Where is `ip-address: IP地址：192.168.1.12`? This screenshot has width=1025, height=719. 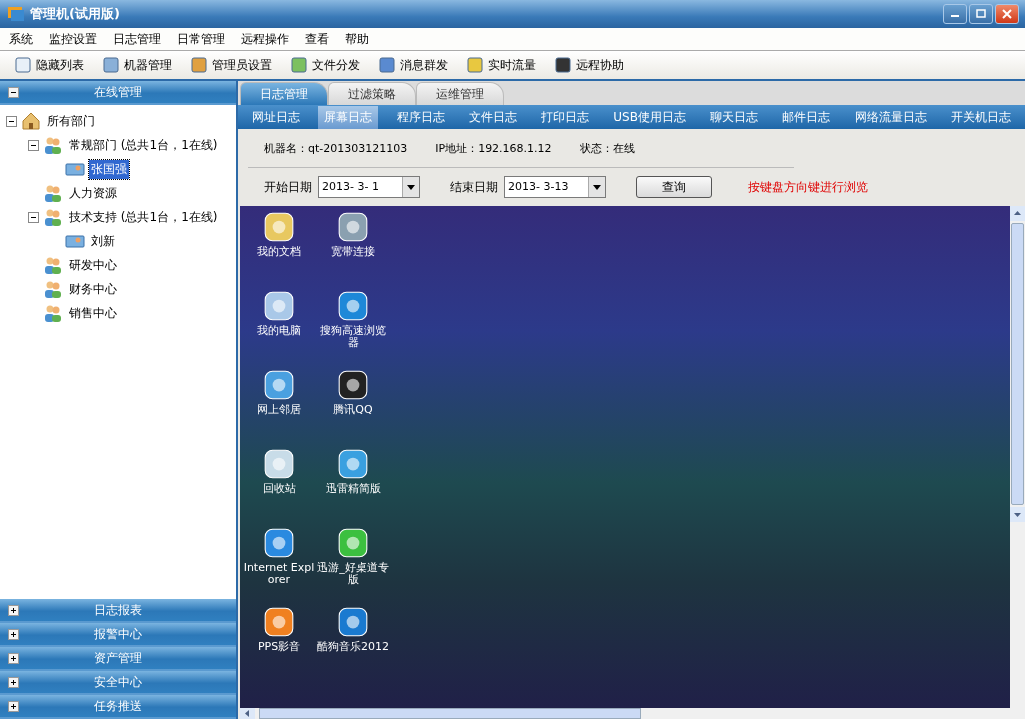
ip-address: IP地址：192.168.1.12 is located at coordinates (493, 148).